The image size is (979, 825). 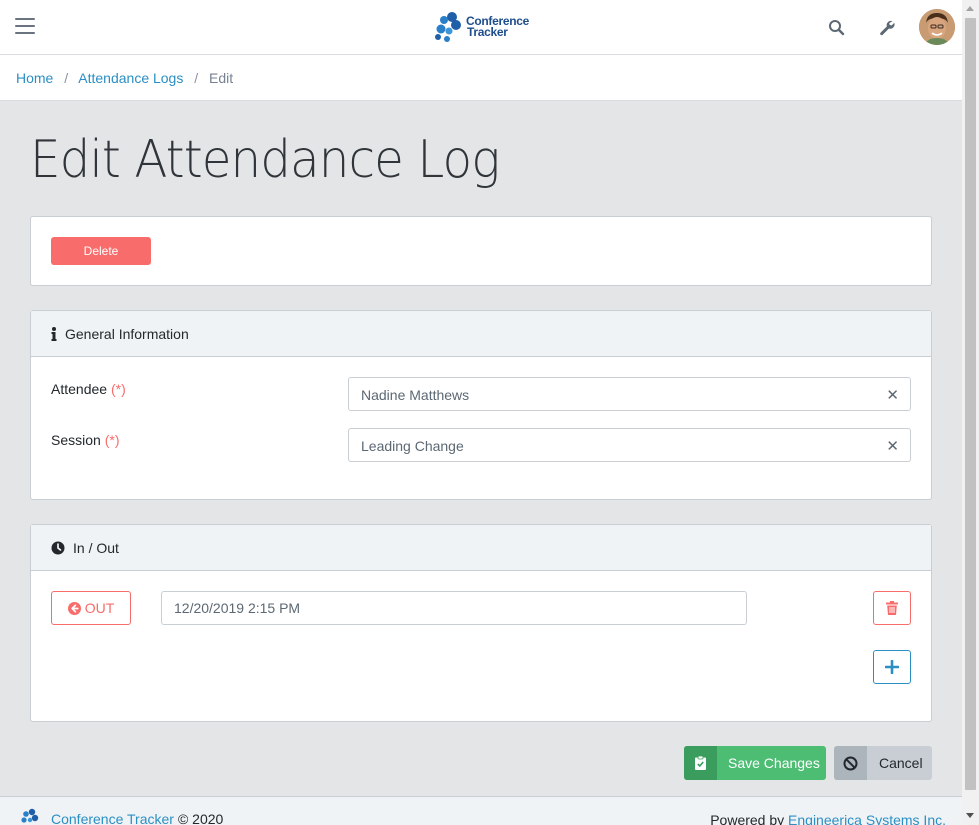 What do you see at coordinates (58, 547) in the screenshot?
I see `clock-icon` at bounding box center [58, 547].